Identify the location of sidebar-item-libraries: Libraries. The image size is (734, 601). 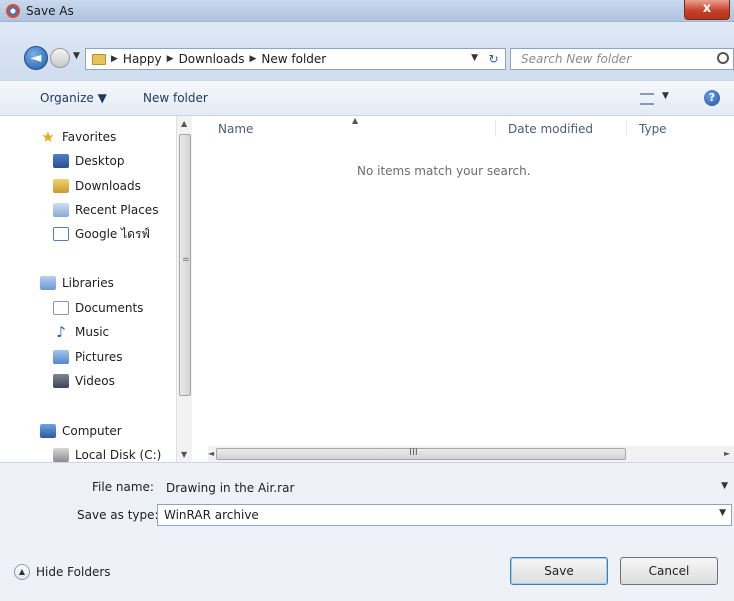
(77, 283).